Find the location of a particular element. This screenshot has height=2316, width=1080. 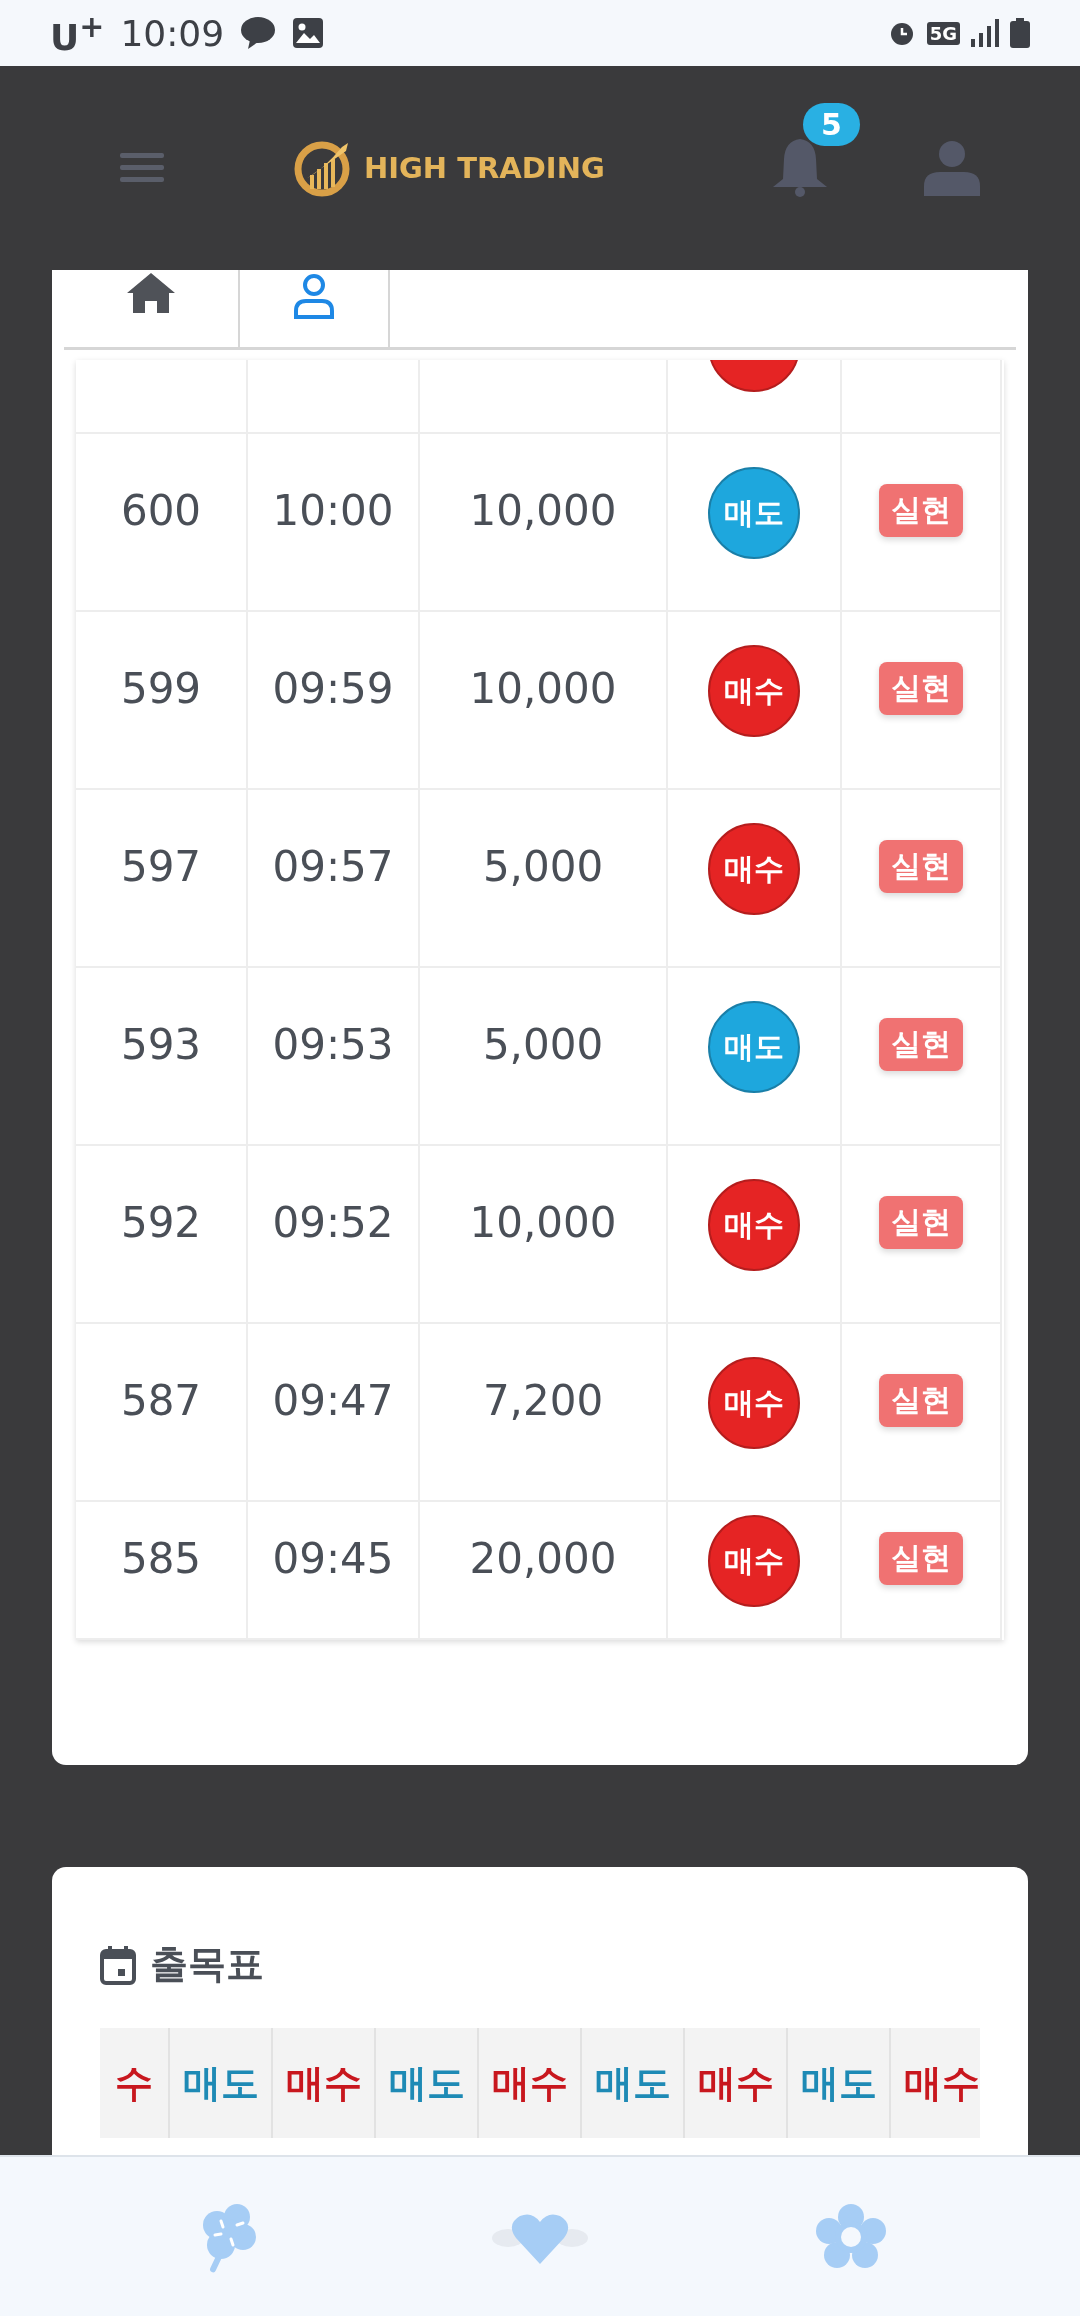

carrier-label: U$^{+}$ is located at coordinates (77, 33).